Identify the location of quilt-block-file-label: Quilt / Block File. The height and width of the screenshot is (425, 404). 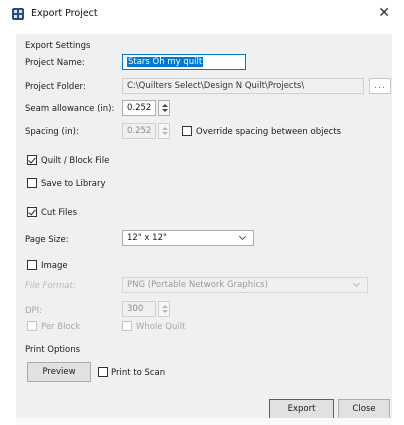
(75, 161).